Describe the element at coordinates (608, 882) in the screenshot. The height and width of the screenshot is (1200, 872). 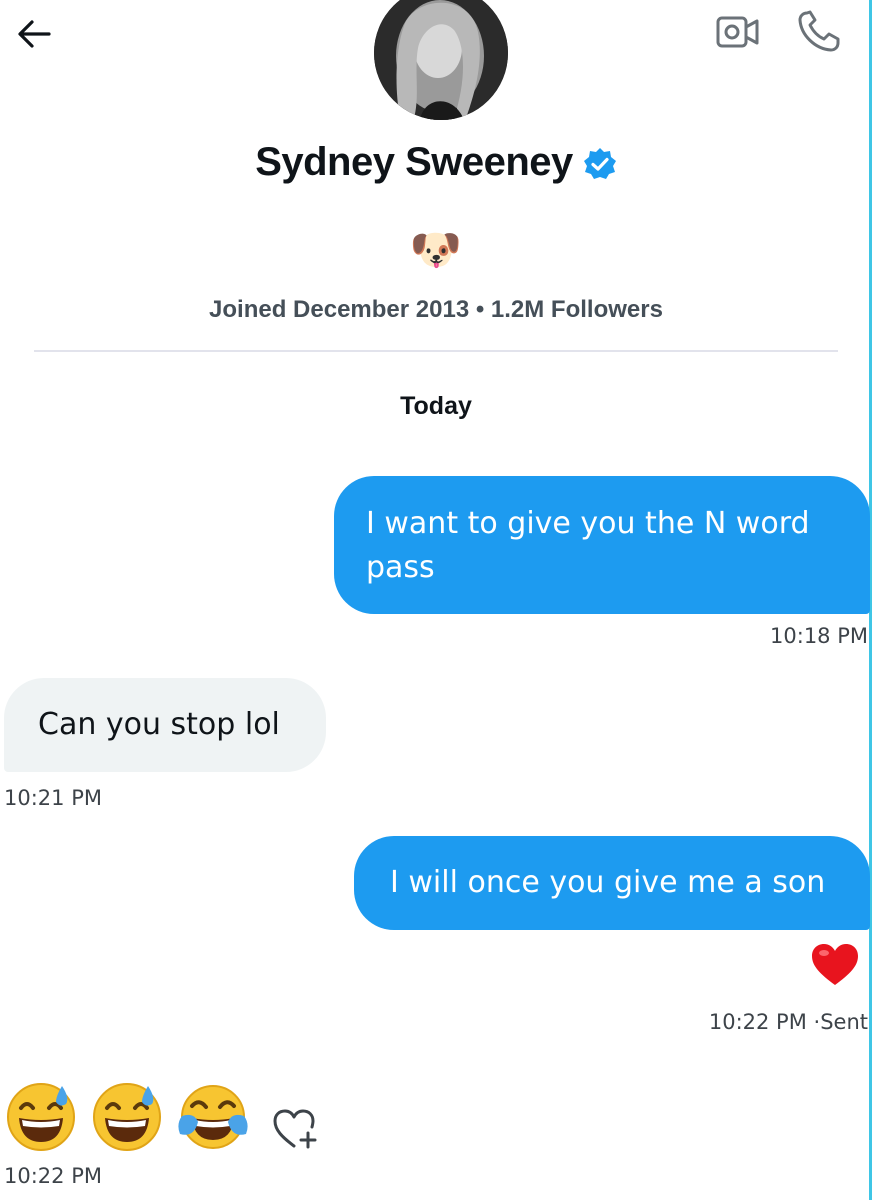
I see `message-text: I will once you give me a son` at that location.